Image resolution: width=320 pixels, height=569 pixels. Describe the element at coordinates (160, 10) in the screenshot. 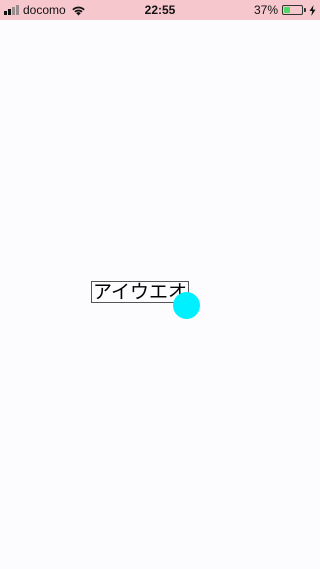

I see `status-bar: docomo 22:55 37%` at that location.